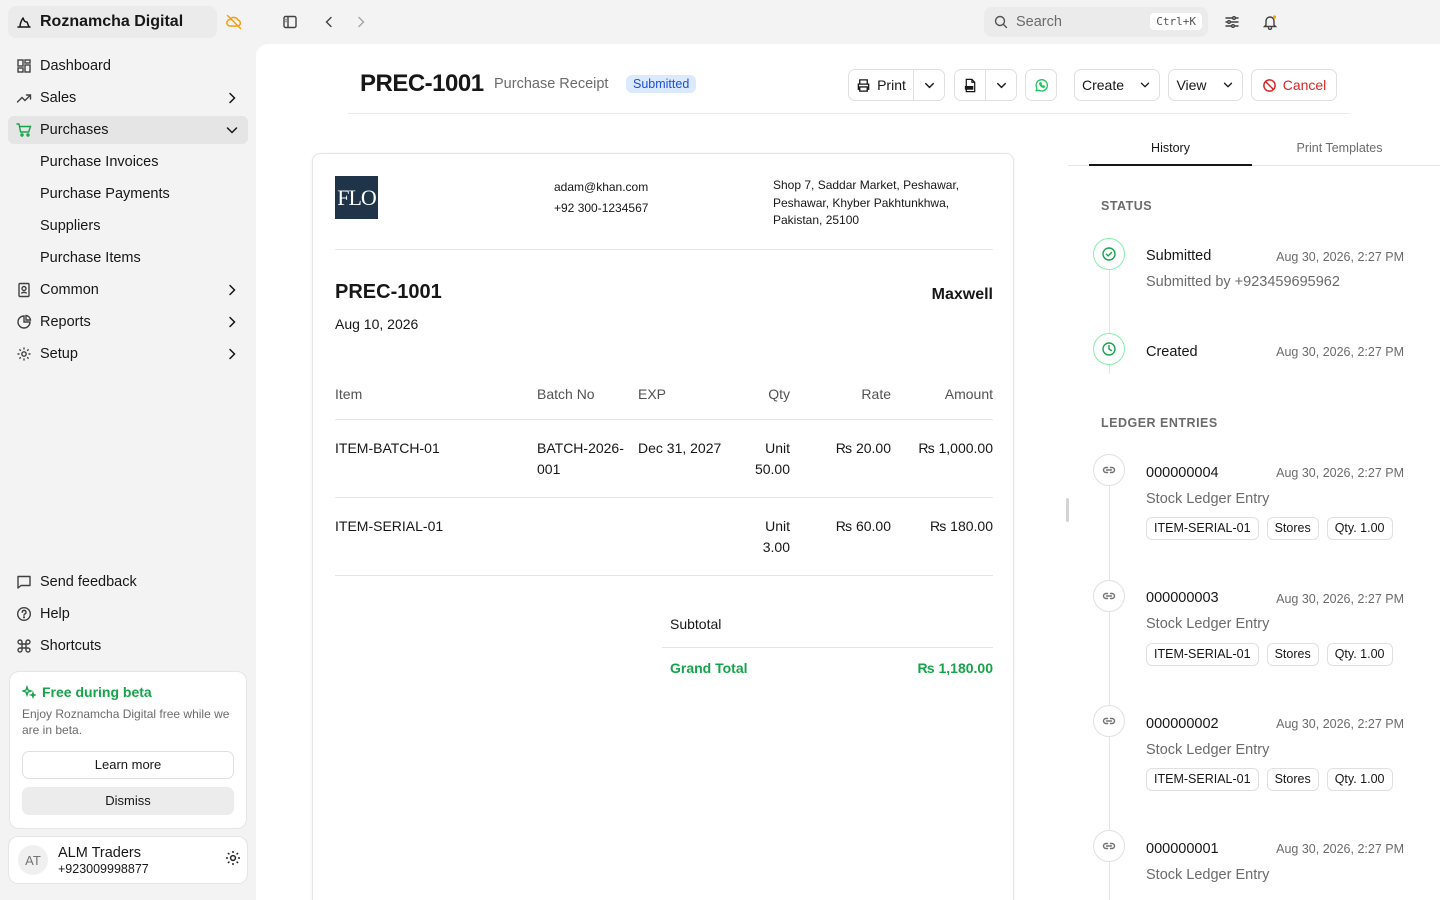  What do you see at coordinates (1182, 849) in the screenshot?
I see `ledger-entry-id: 000000001` at bounding box center [1182, 849].